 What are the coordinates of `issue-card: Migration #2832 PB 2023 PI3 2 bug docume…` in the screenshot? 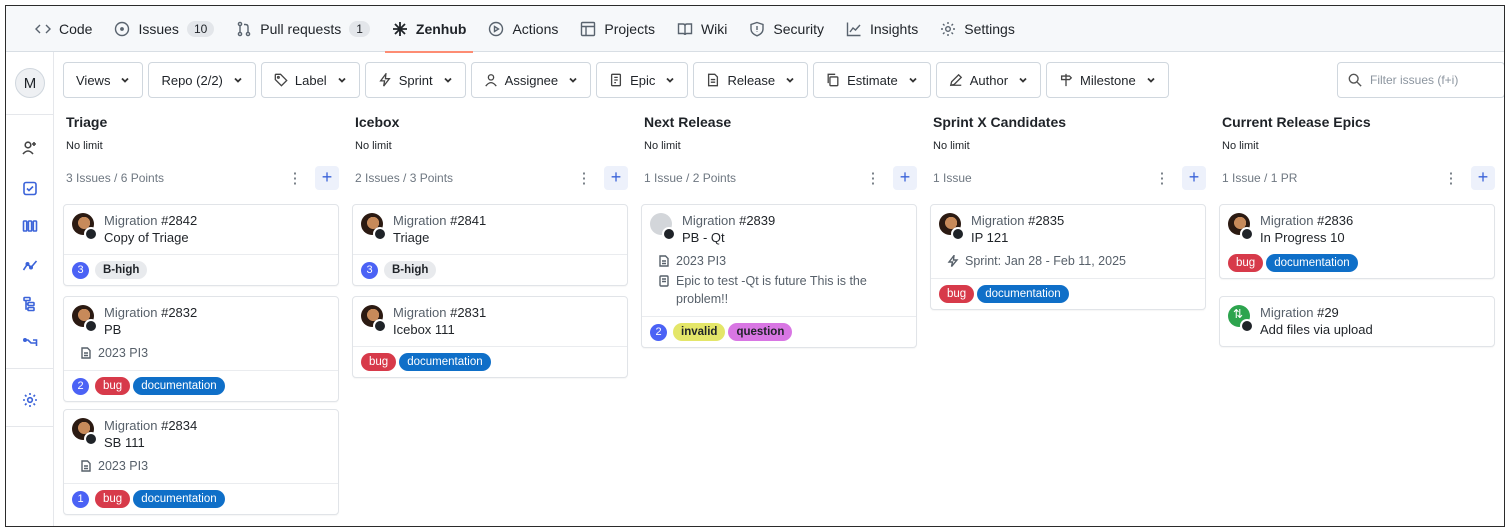 It's located at (201, 349).